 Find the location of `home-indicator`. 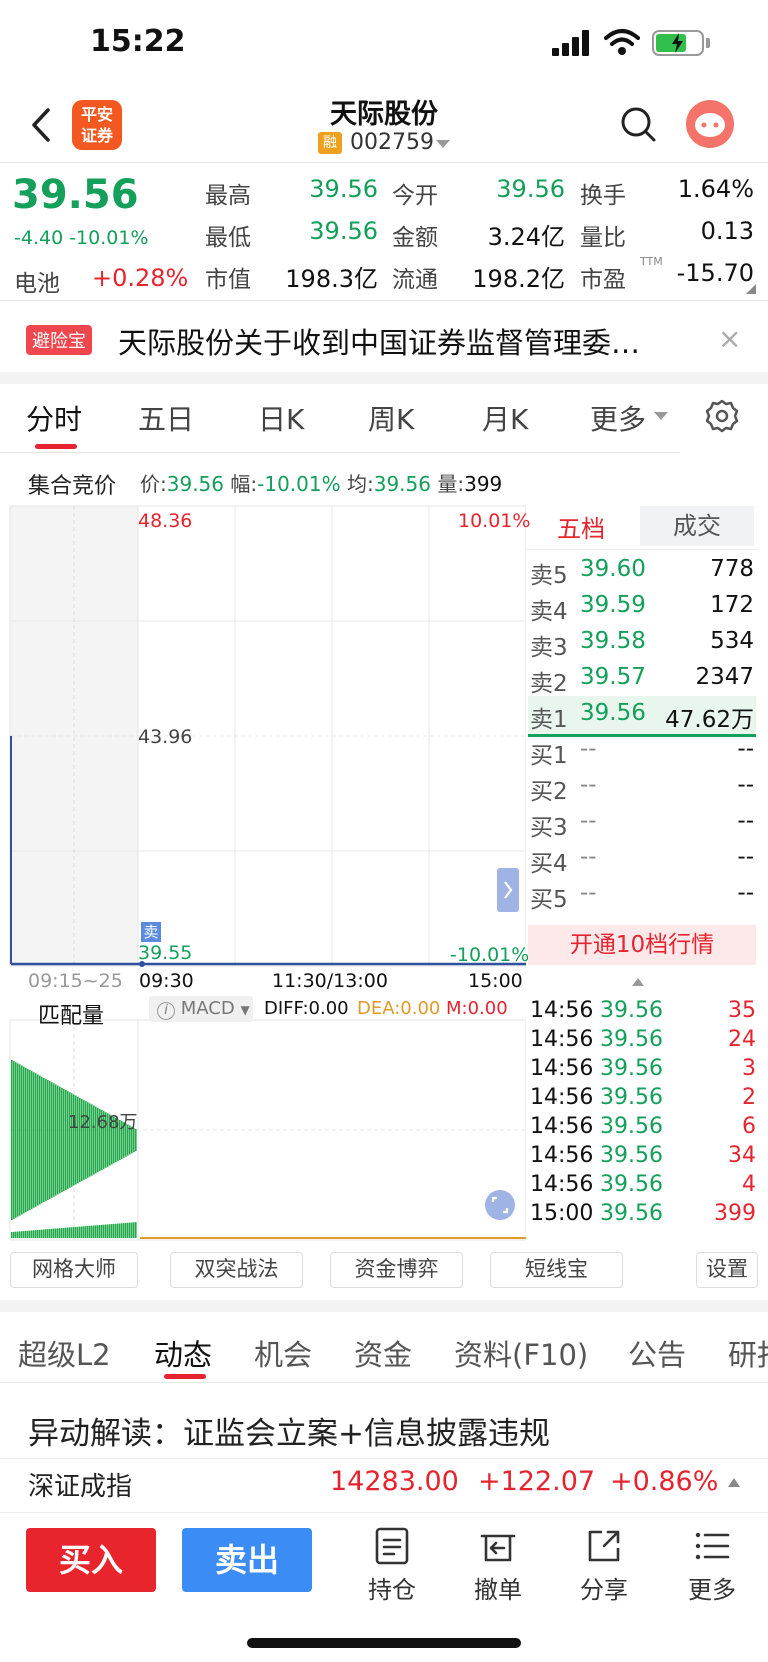

home-indicator is located at coordinates (384, 1643).